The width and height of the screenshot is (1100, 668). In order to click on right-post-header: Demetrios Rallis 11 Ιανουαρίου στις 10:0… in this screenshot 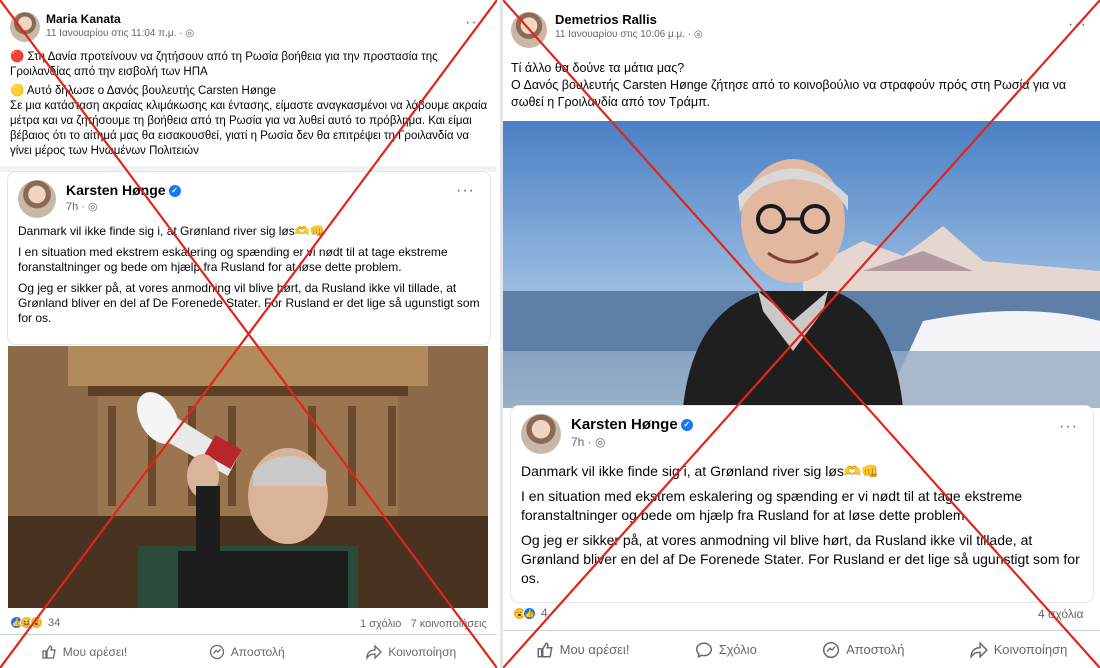, I will do `click(607, 30)`.